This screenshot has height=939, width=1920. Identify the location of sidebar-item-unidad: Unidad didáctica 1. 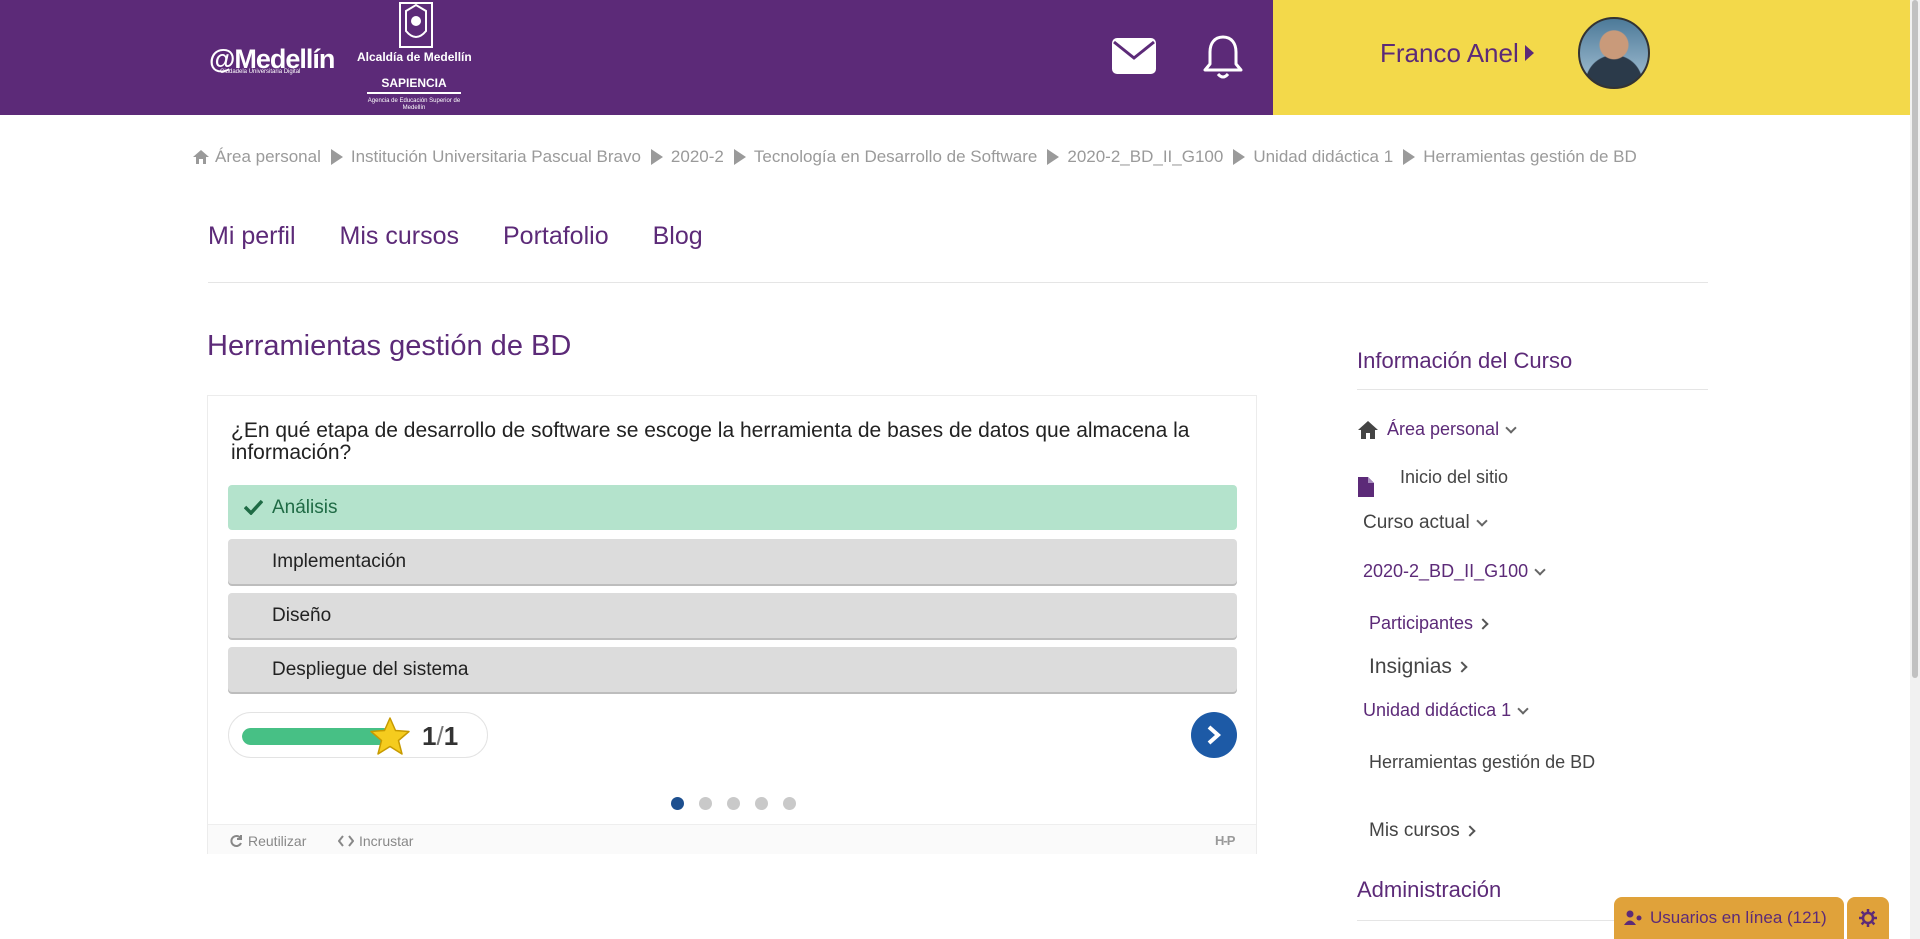
(1446, 710).